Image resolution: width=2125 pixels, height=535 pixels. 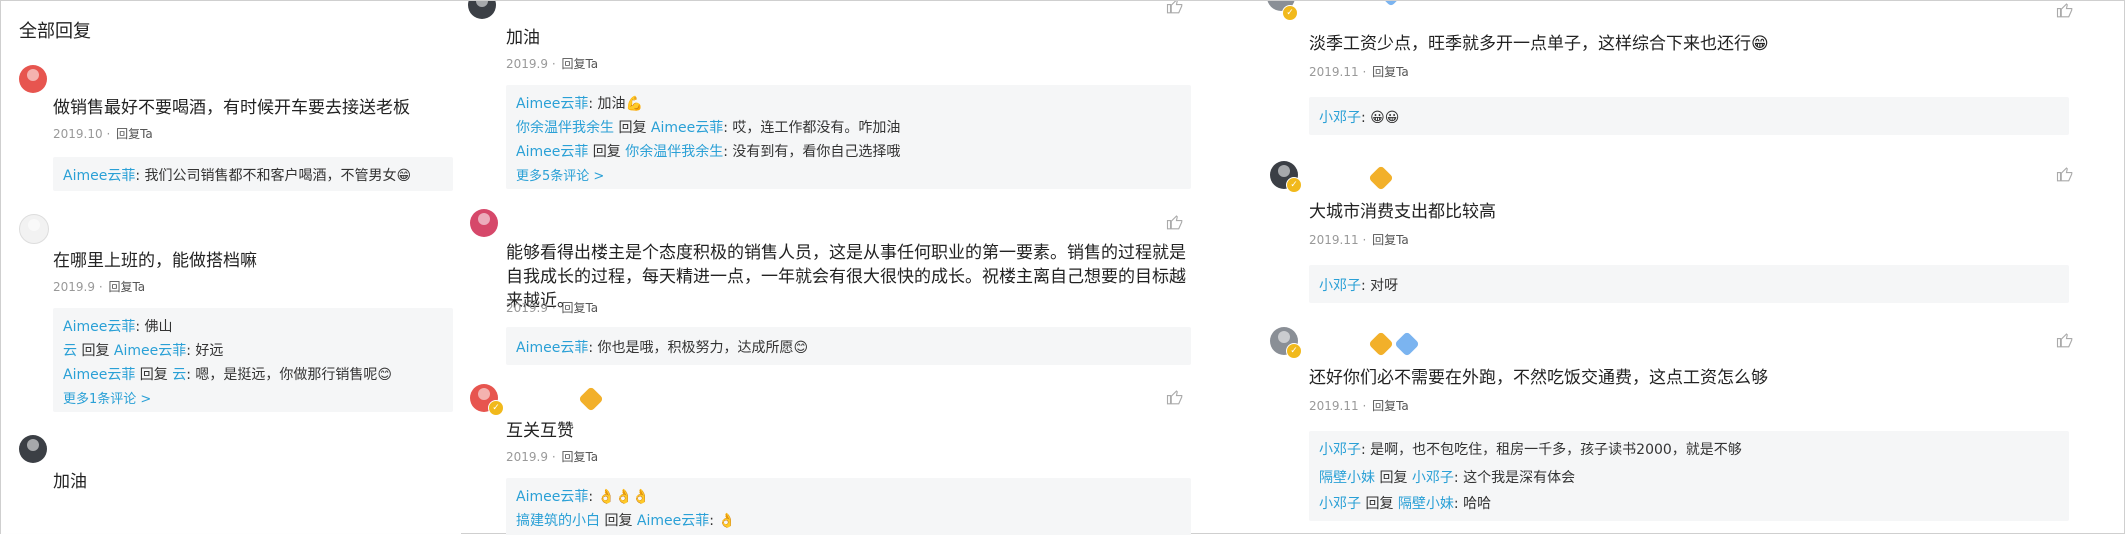 What do you see at coordinates (565, 128) in the screenshot?
I see `reply-username: 你余温伴我余生` at bounding box center [565, 128].